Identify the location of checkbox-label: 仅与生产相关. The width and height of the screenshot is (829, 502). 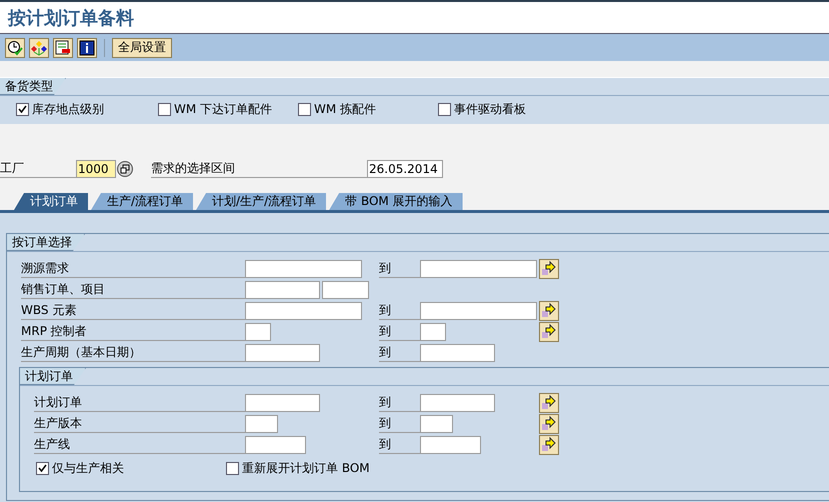
(88, 468).